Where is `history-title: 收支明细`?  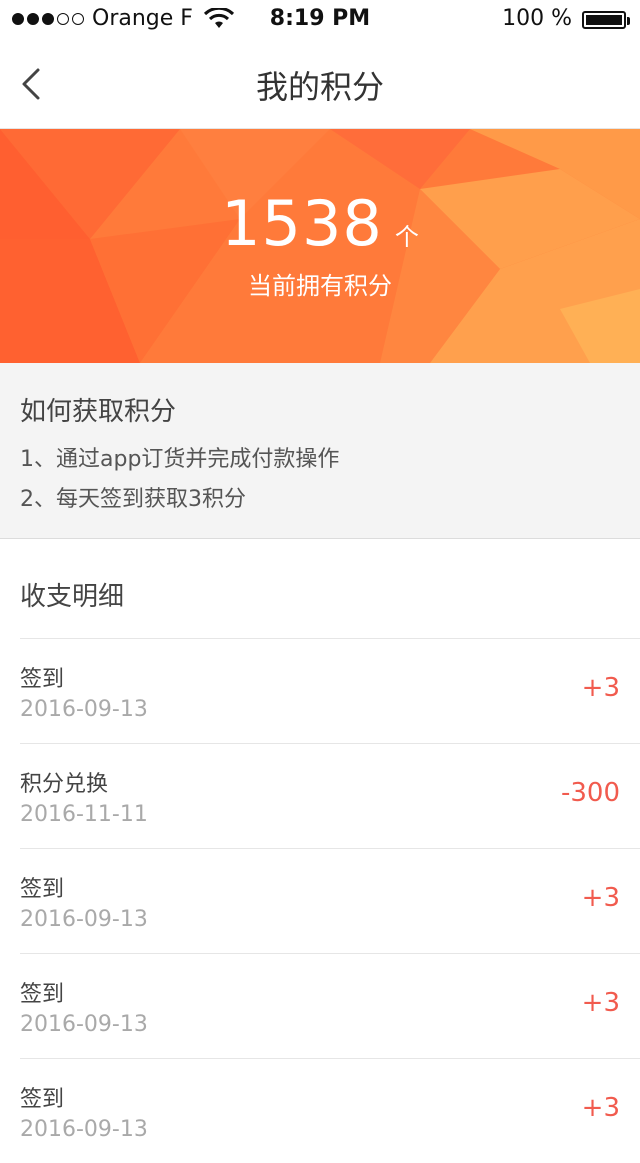
history-title: 收支明细 is located at coordinates (72, 597).